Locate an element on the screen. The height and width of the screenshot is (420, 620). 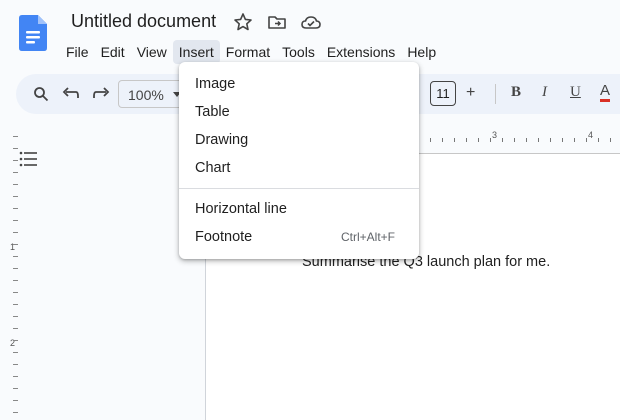
toolbar-divider is located at coordinates (495, 94).